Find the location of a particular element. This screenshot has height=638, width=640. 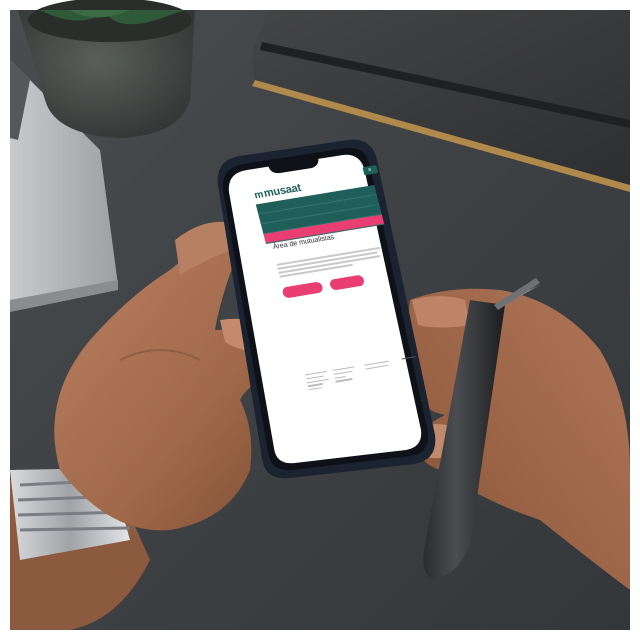

screen-footer is located at coordinates (363, 373).